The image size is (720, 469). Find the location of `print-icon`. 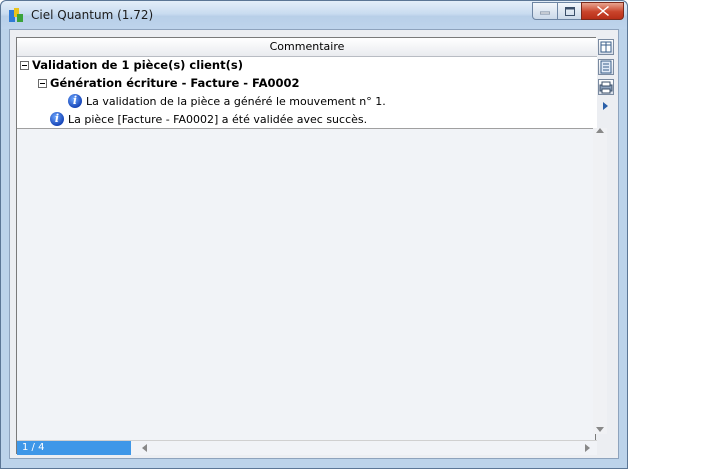

print-icon is located at coordinates (606, 87).